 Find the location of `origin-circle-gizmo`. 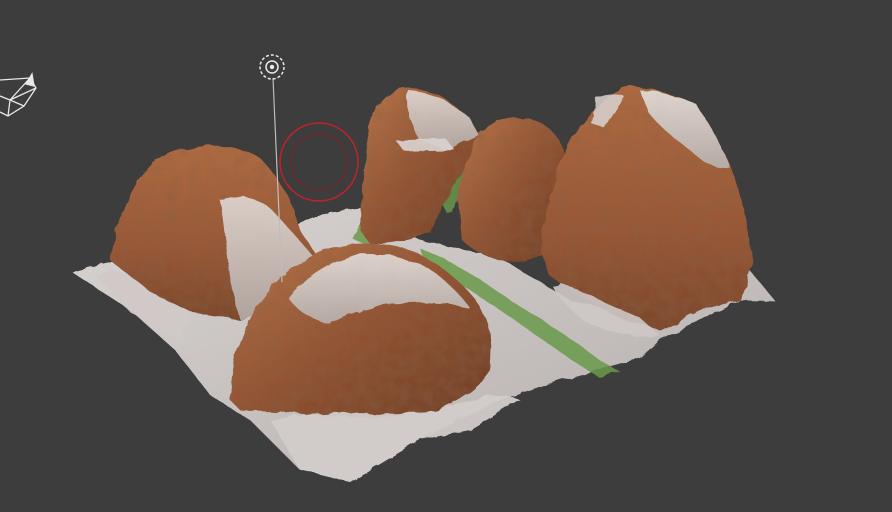

origin-circle-gizmo is located at coordinates (319, 162).